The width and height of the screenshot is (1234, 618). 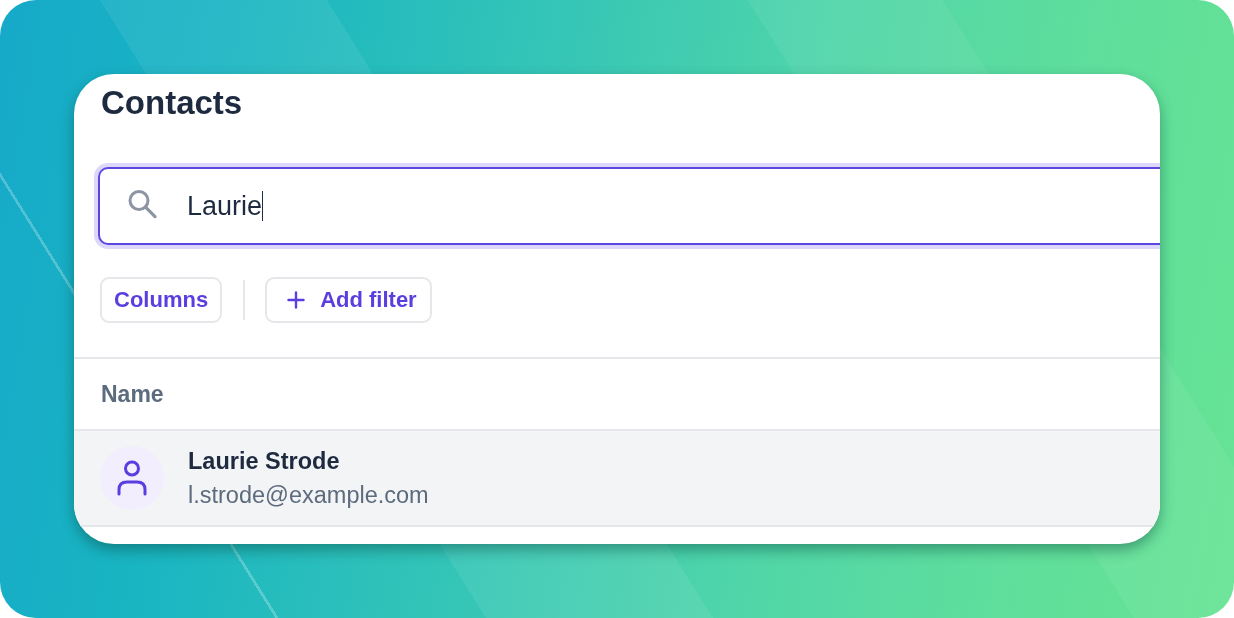 What do you see at coordinates (296, 300) in the screenshot?
I see `plus-icon` at bounding box center [296, 300].